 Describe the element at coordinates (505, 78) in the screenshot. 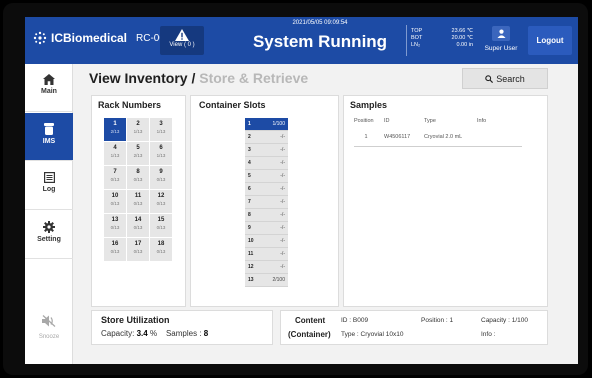

I see `search-button: Search` at that location.